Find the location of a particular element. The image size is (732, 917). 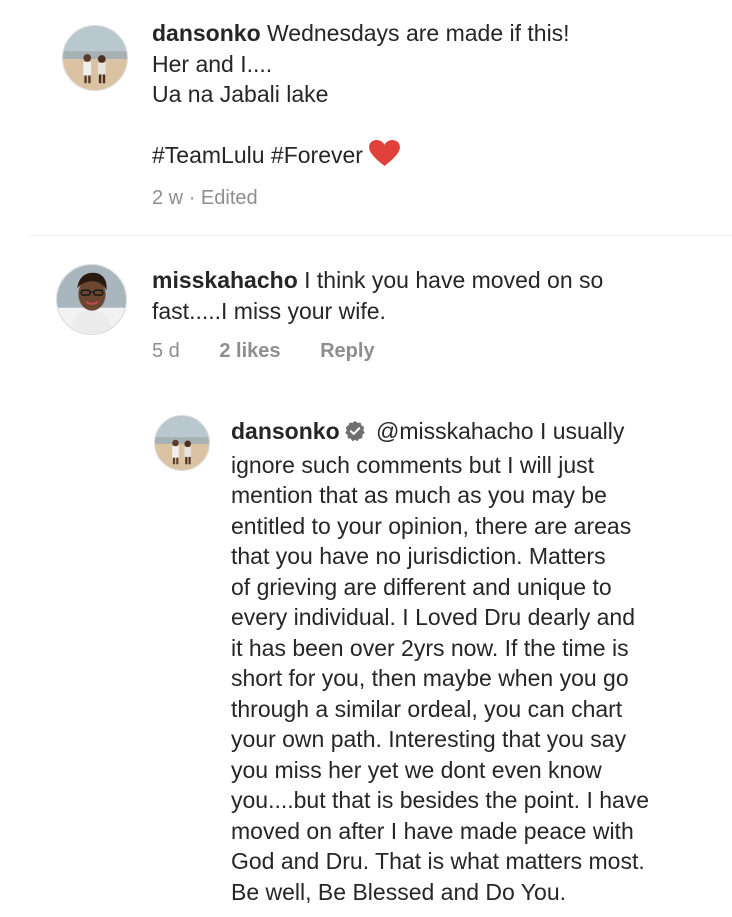

reply-text-line: of grieving are different and unique to is located at coordinates (421, 586).